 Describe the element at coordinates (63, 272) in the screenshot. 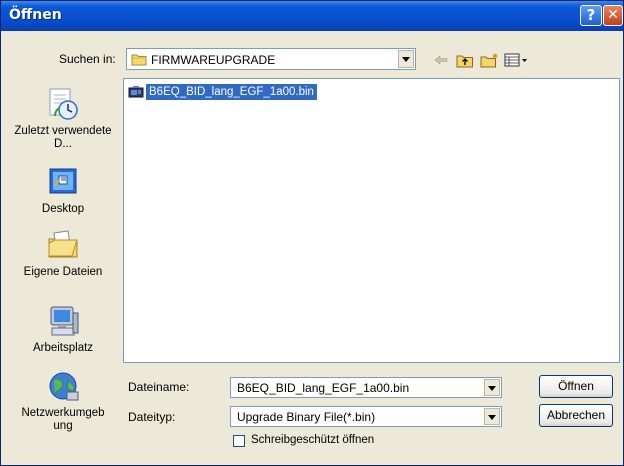

I see `place-label-my-documents: Eigene Dateien` at that location.